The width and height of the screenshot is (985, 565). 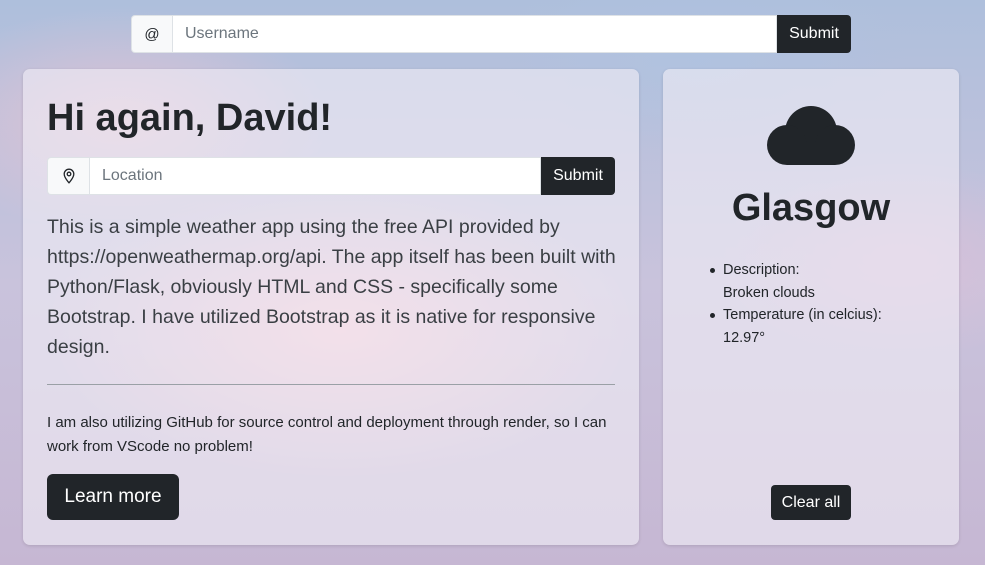 What do you see at coordinates (816, 326) in the screenshot?
I see `temperature-item: Temperature (in celcius): 12.97°` at bounding box center [816, 326].